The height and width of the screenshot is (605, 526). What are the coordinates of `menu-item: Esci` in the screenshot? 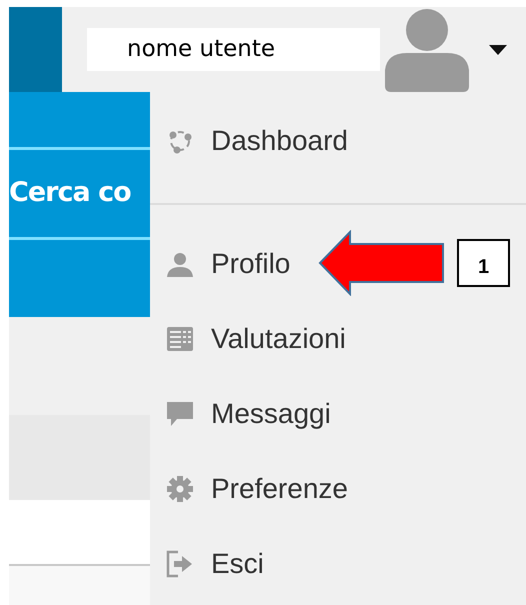 It's located at (209, 563).